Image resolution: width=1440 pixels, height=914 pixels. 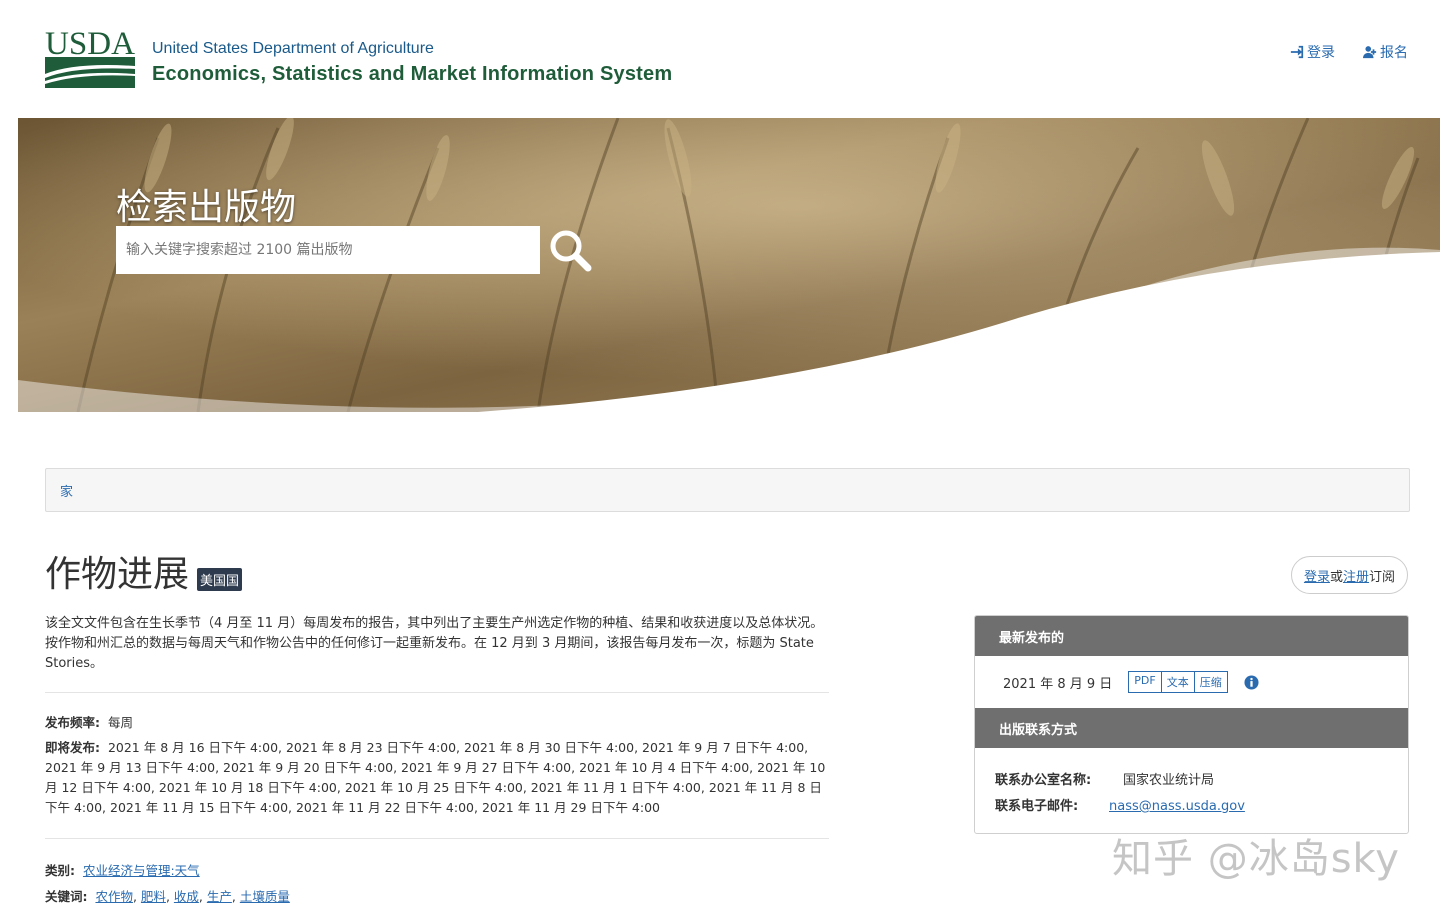 I want to click on usda-logo: USDA, so click(x=90, y=57).